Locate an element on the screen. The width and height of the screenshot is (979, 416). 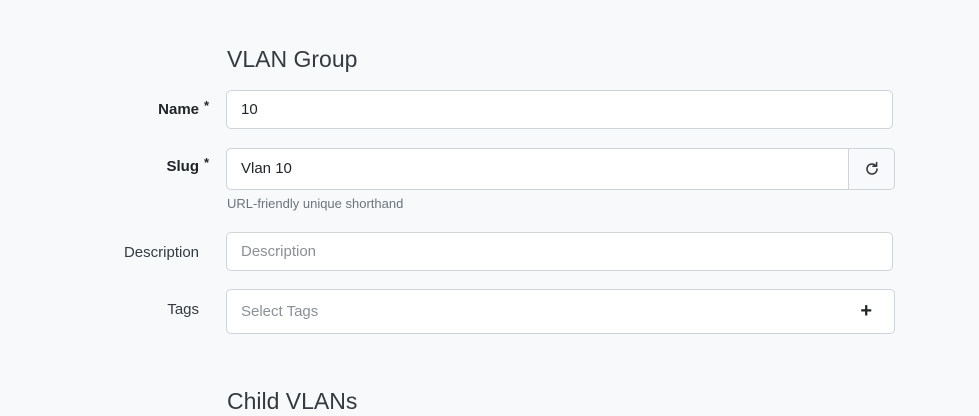
tags-label: Tags is located at coordinates (183, 309).